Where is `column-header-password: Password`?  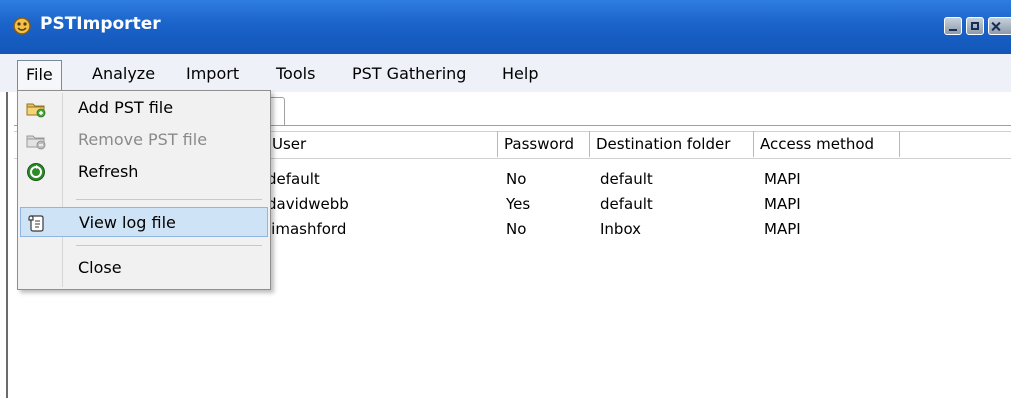 column-header-password: Password is located at coordinates (544, 144).